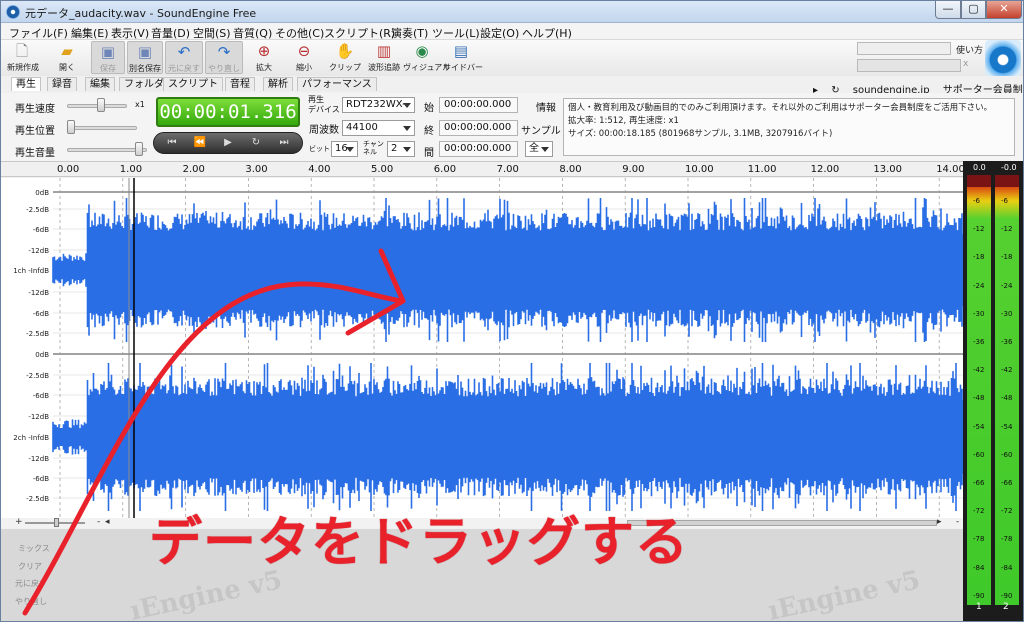 The image size is (1024, 622). What do you see at coordinates (324, 130) in the screenshot?
I see `freq-label: 周波数` at bounding box center [324, 130].